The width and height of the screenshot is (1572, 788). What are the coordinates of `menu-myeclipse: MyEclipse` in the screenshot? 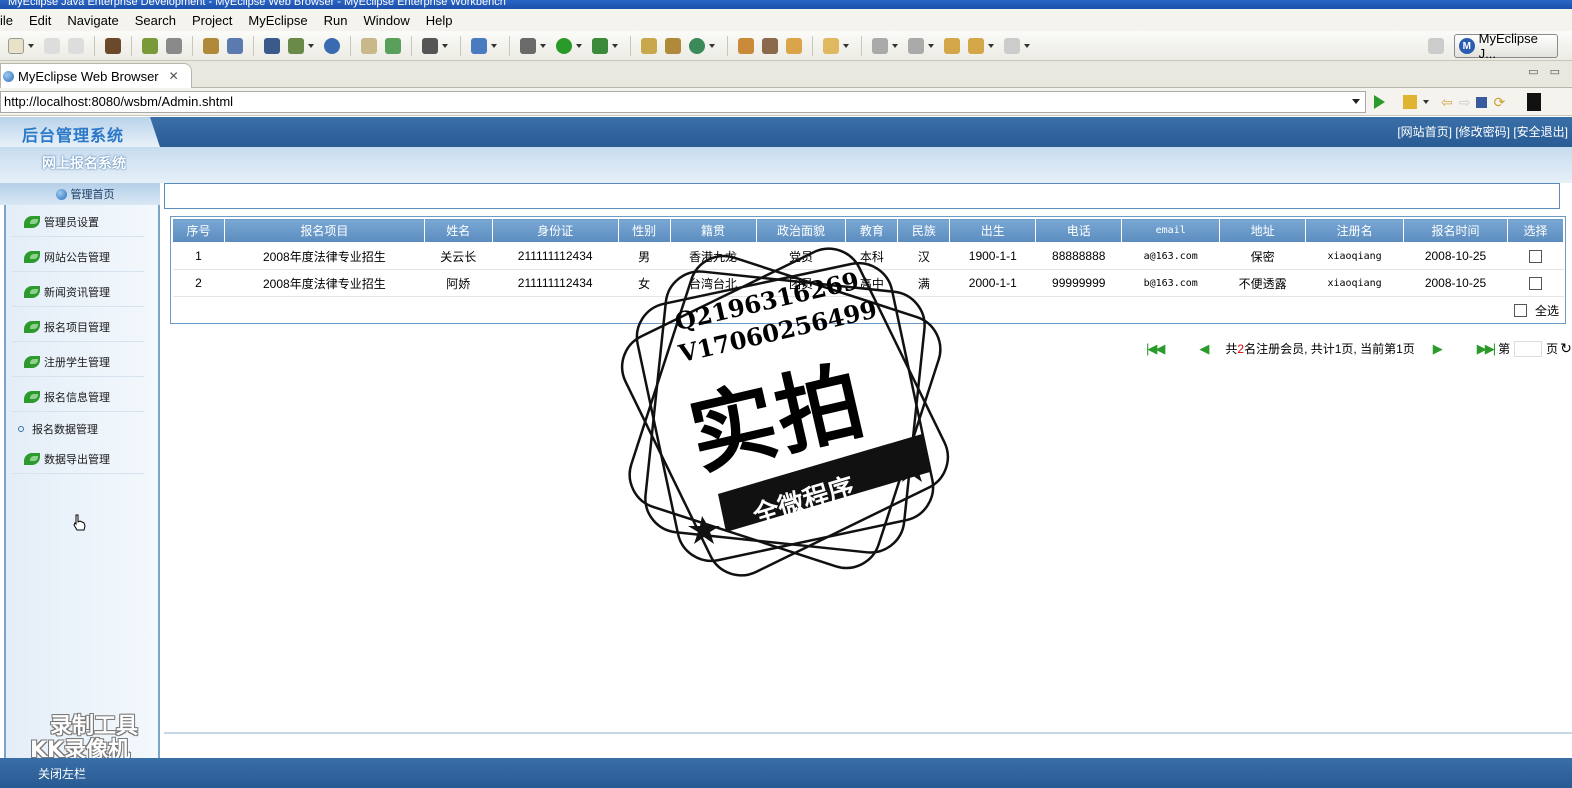 It's located at (277, 20).